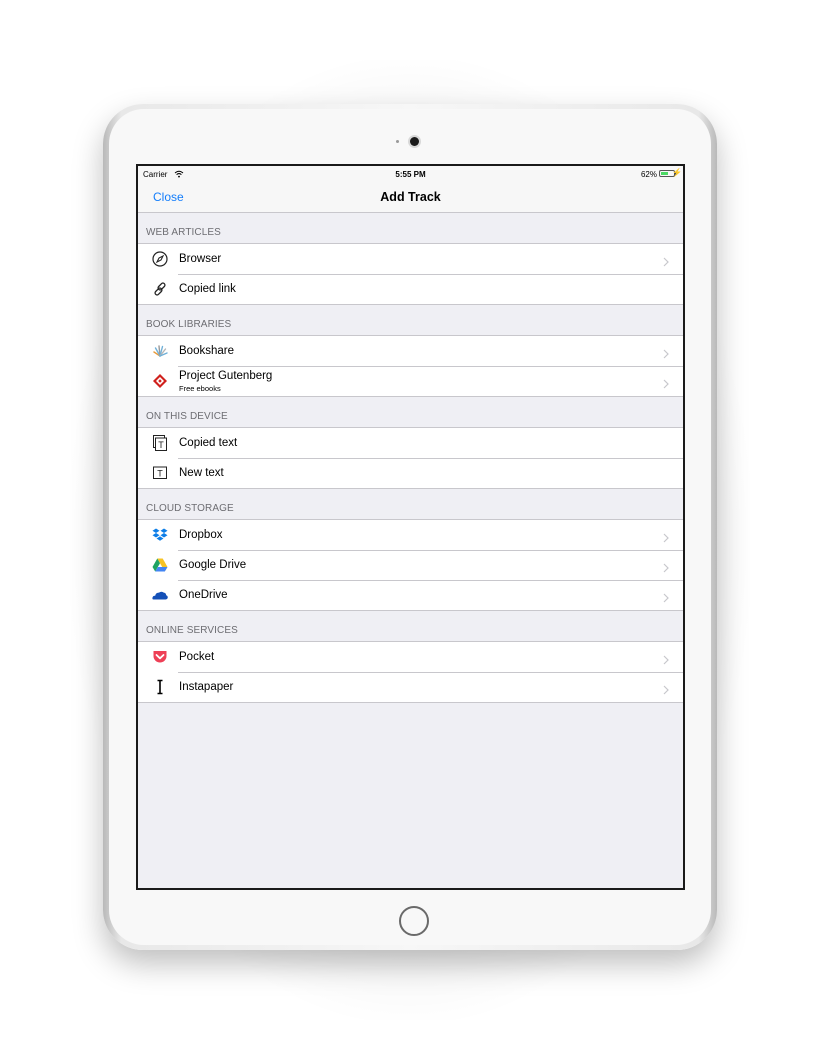  What do you see at coordinates (192, 630) in the screenshot?
I see `section-header-label: ONLINE SERVICES` at bounding box center [192, 630].